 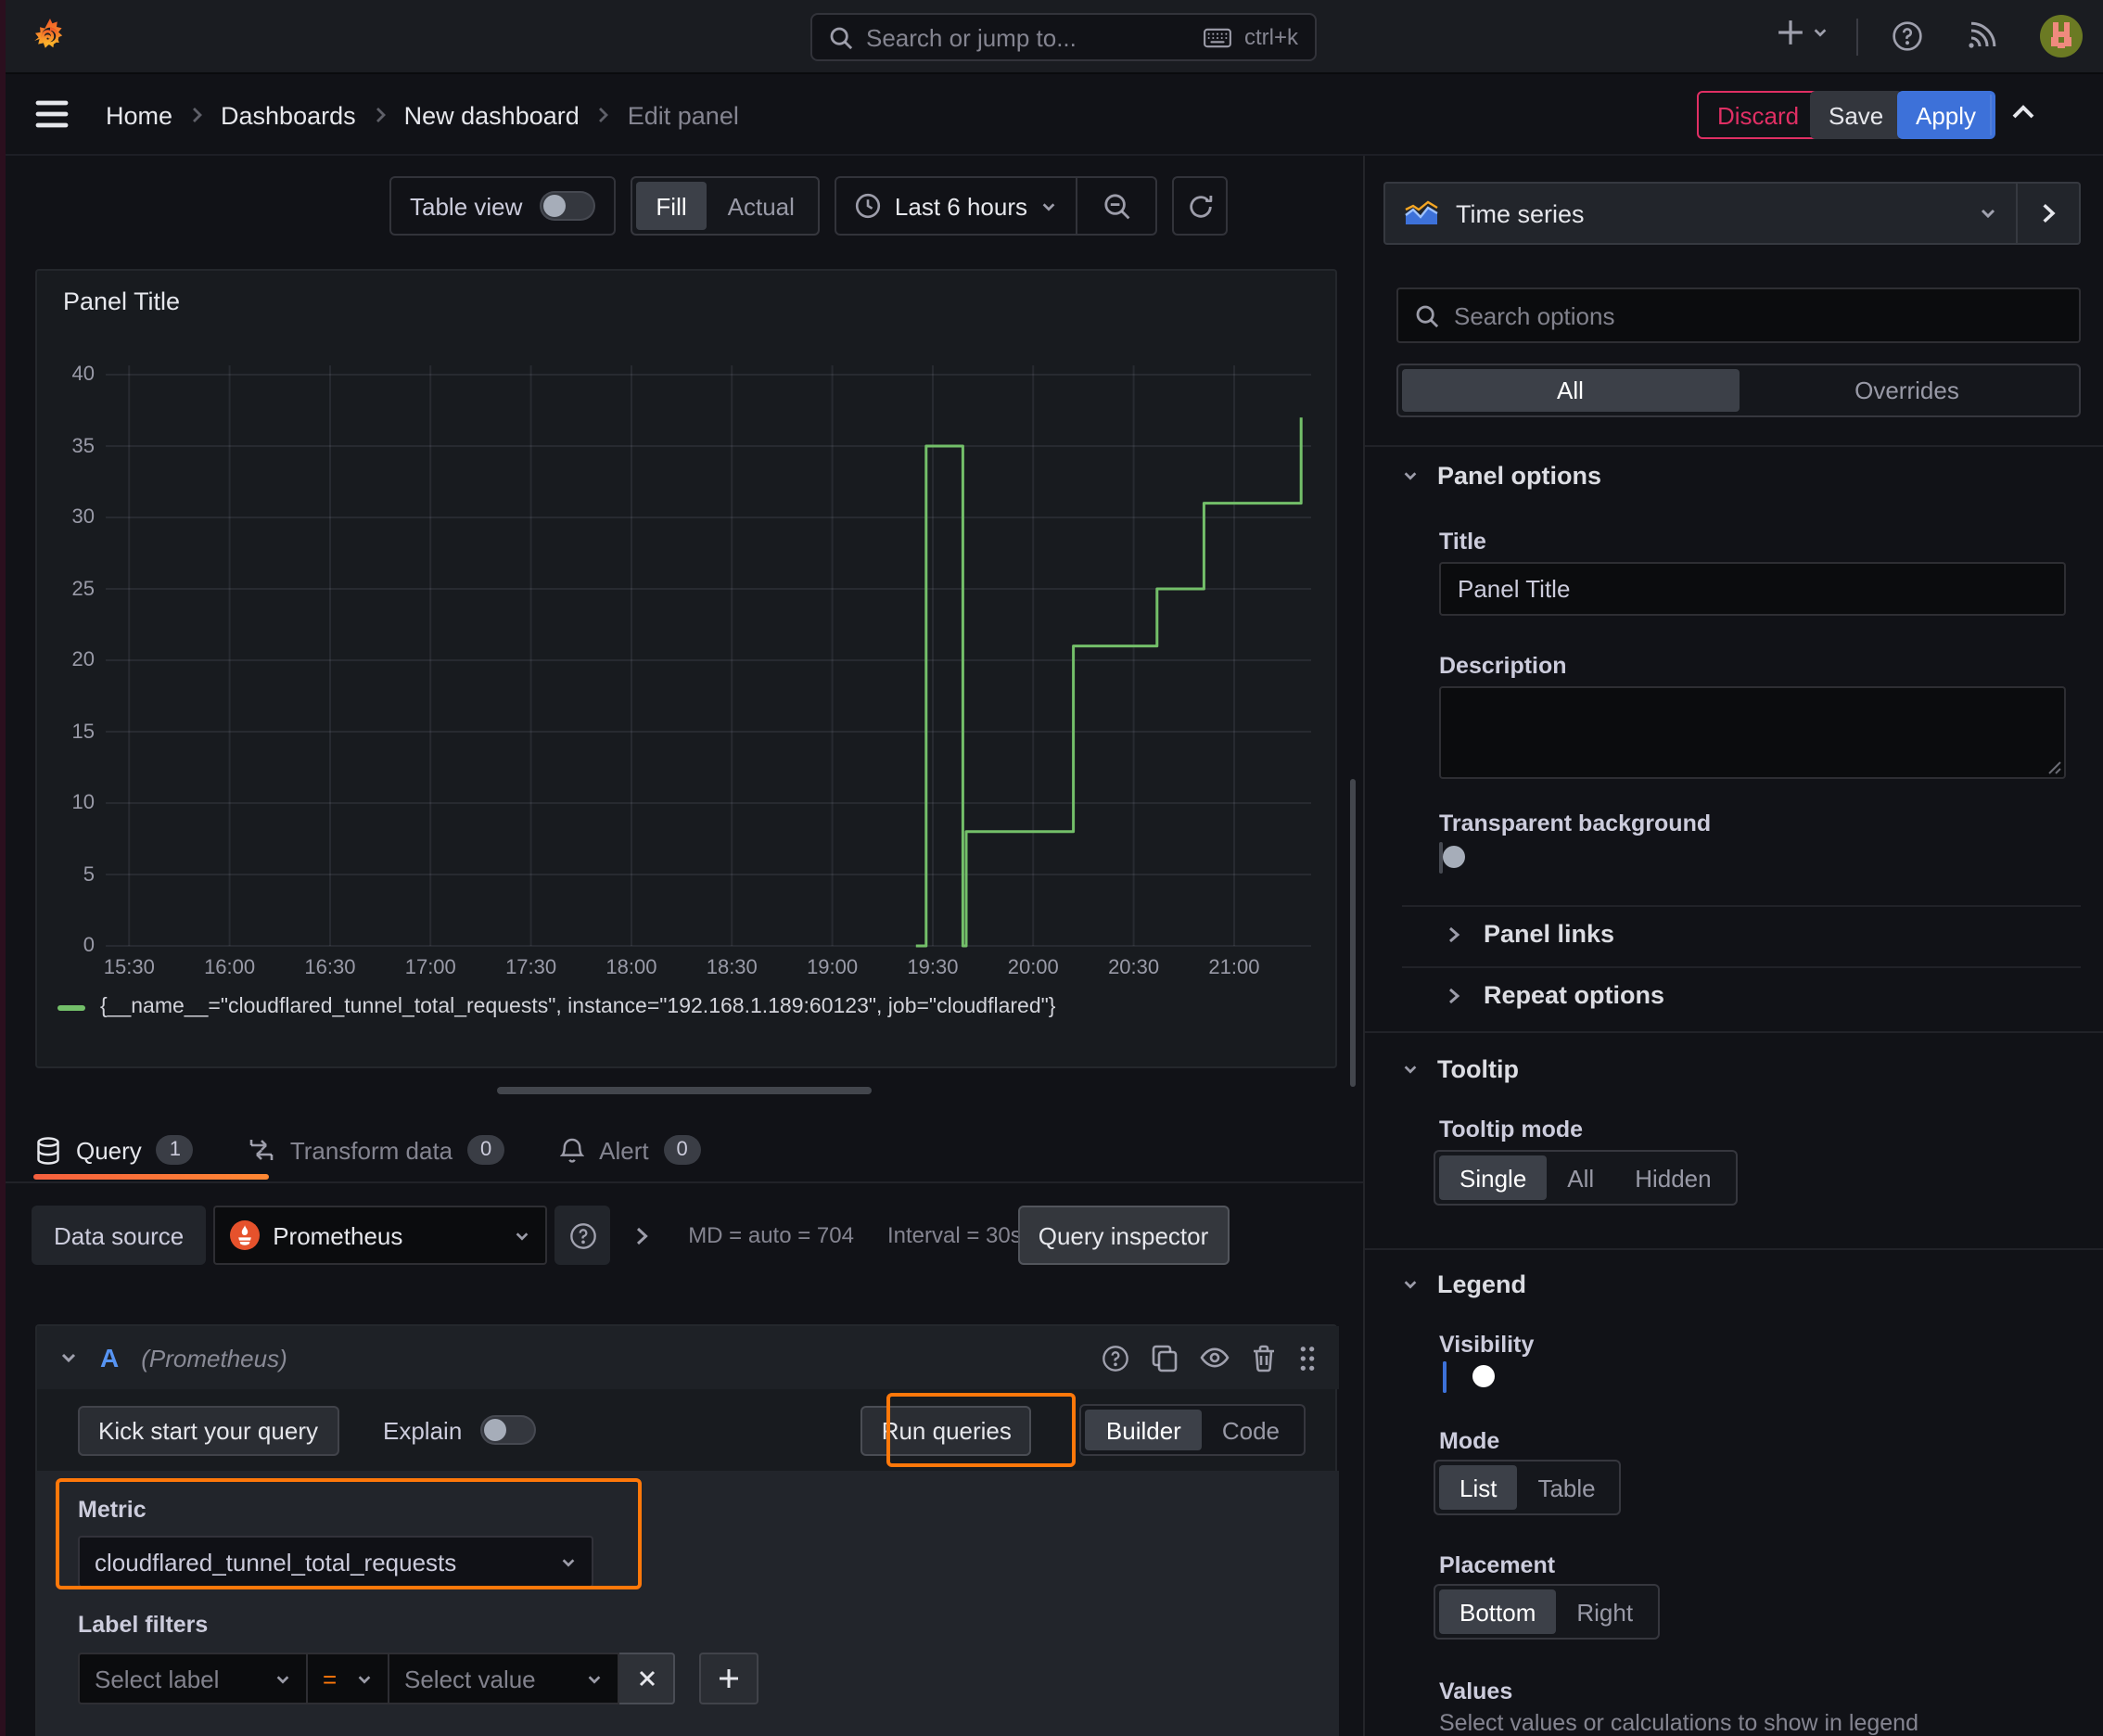 I want to click on window-edge-strip, so click(x=3, y=868).